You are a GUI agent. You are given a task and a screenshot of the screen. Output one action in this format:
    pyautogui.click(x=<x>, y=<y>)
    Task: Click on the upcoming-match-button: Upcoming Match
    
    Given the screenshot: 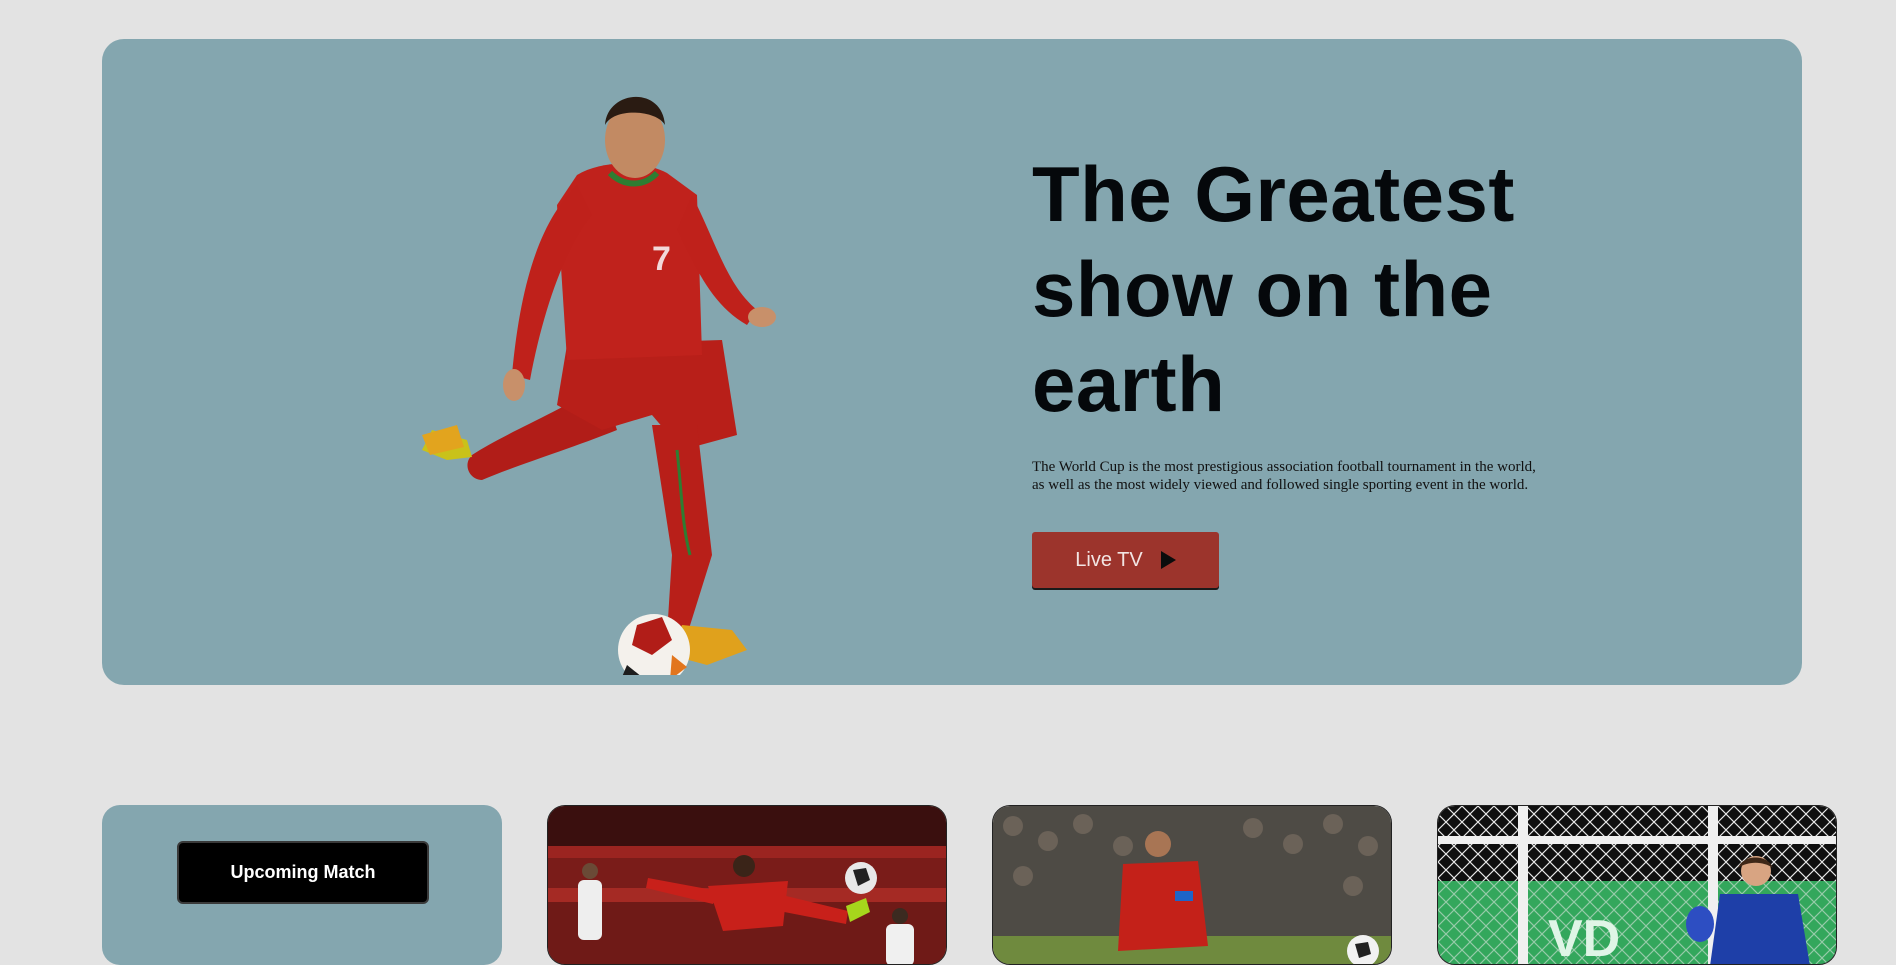 What is the action you would take?
    pyautogui.click(x=303, y=872)
    